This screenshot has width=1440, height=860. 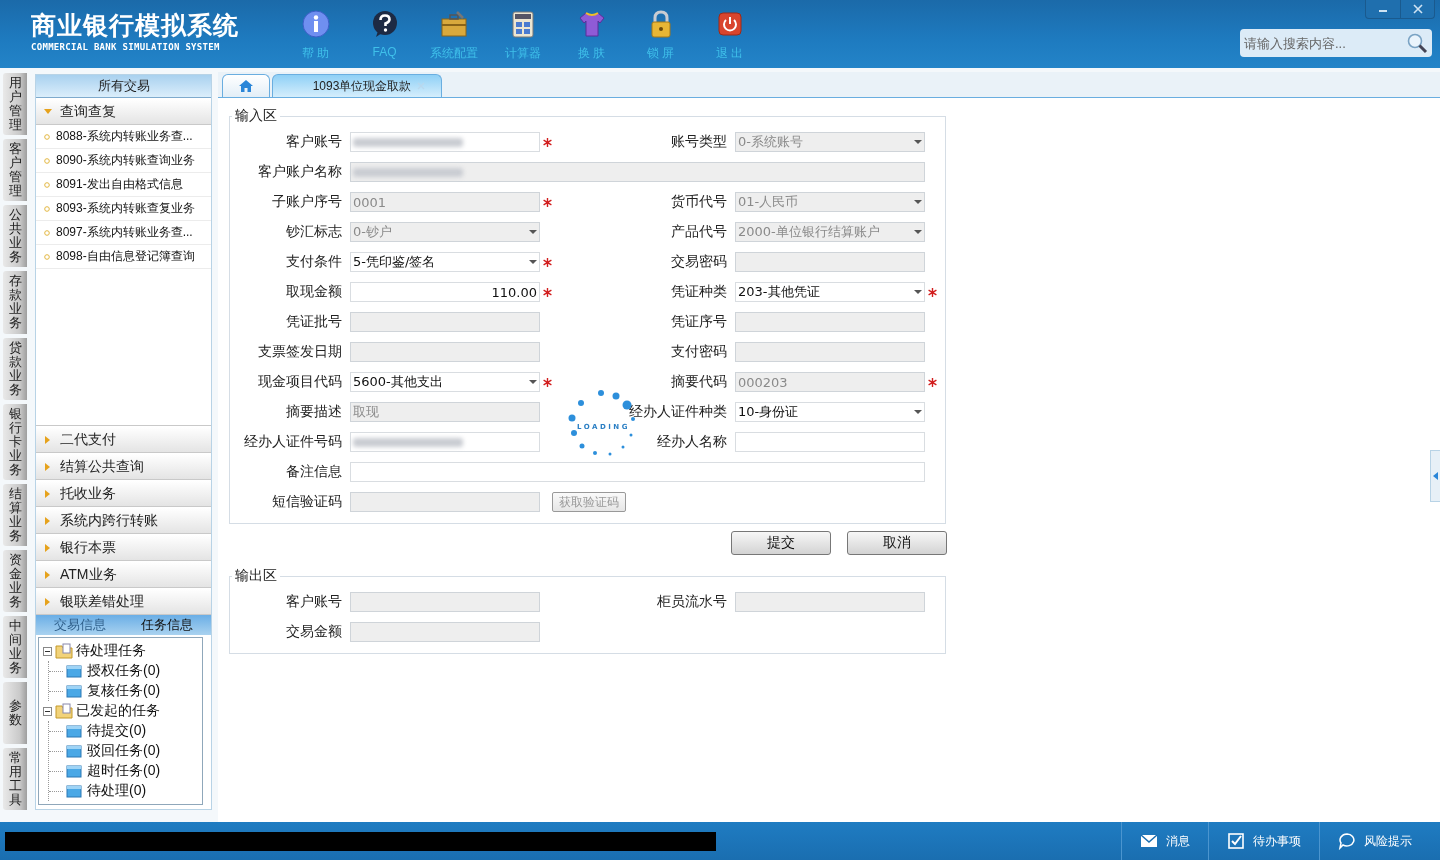 What do you see at coordinates (897, 543) in the screenshot?
I see `form-button: 取消` at bounding box center [897, 543].